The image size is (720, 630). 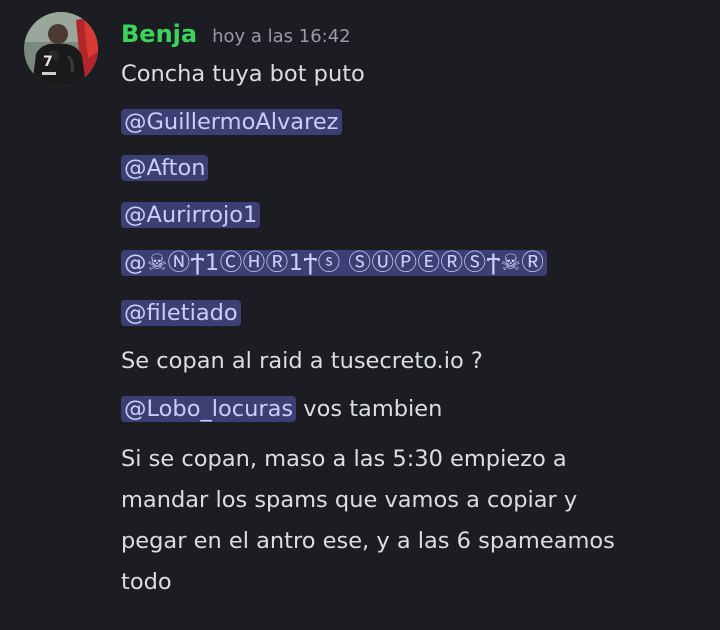 I want to click on message-text: Si se copan, maso a las 5:30 empiezo a, so click(x=344, y=459).